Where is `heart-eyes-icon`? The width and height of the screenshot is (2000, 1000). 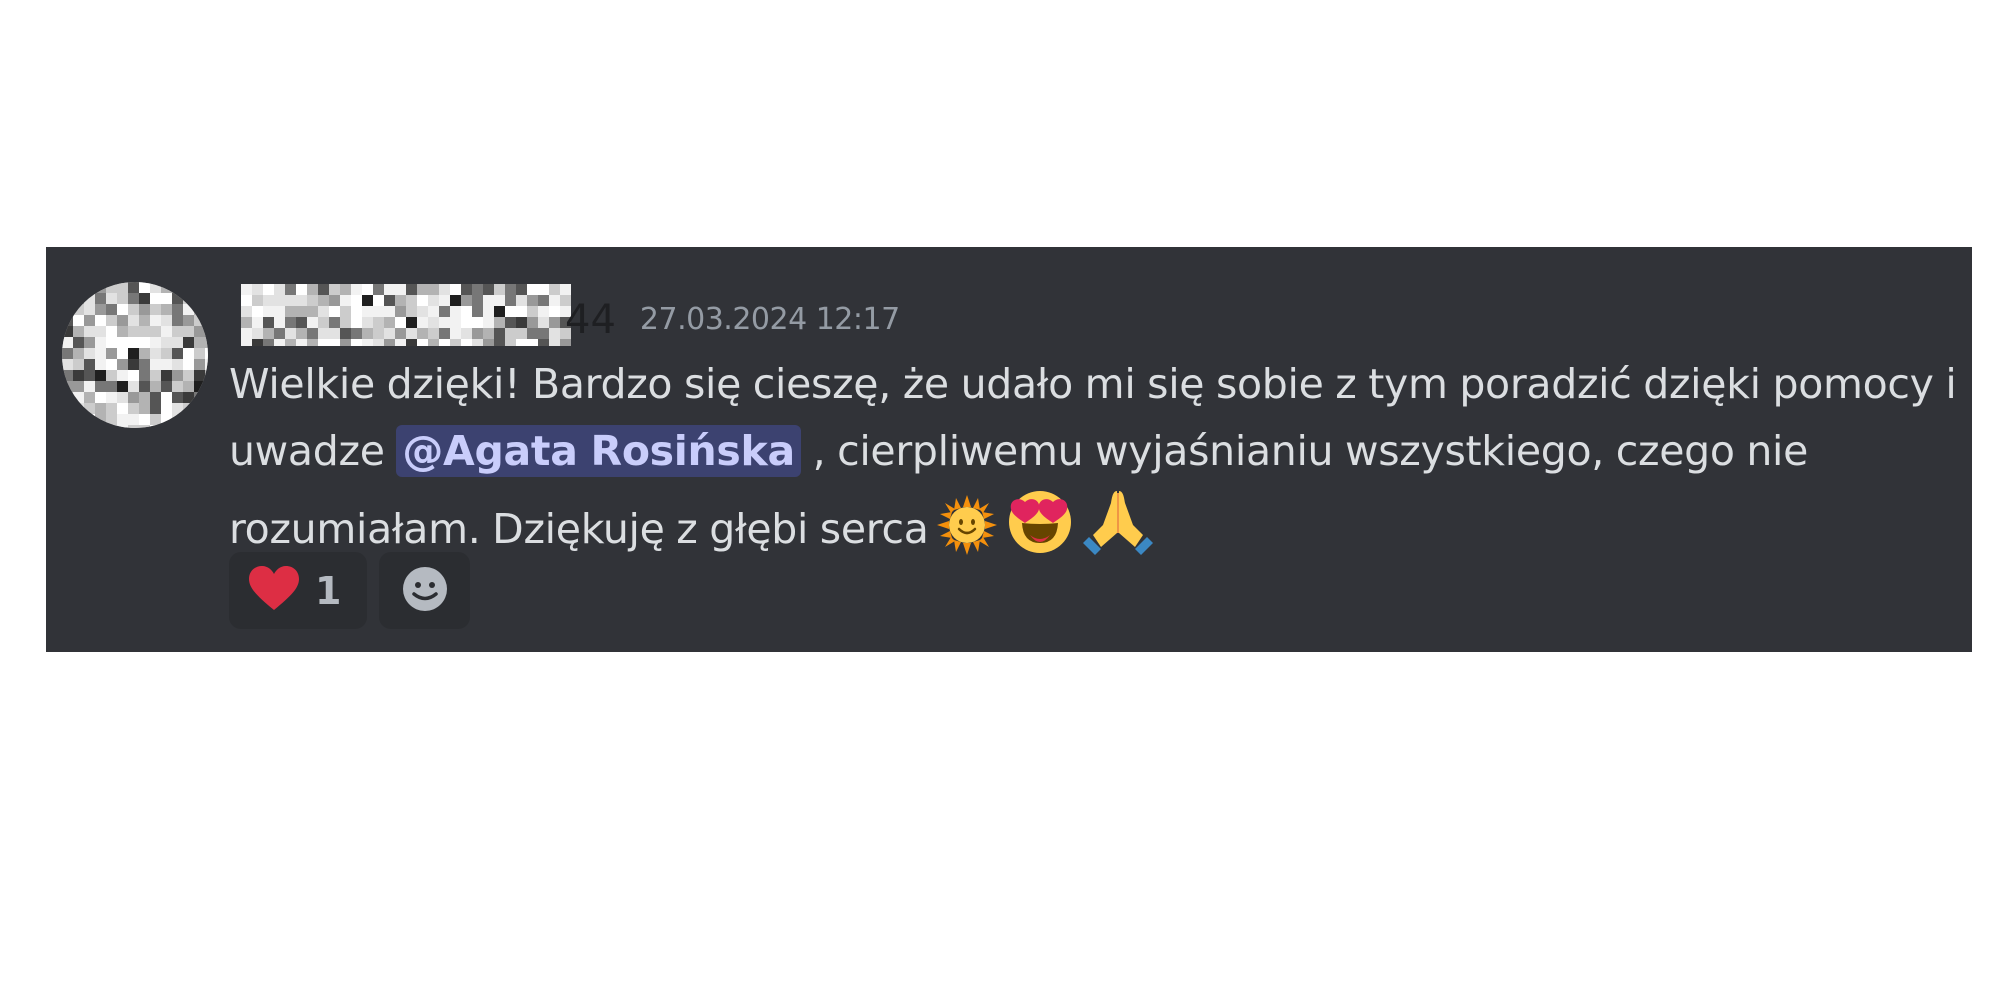 heart-eyes-icon is located at coordinates (1040, 530).